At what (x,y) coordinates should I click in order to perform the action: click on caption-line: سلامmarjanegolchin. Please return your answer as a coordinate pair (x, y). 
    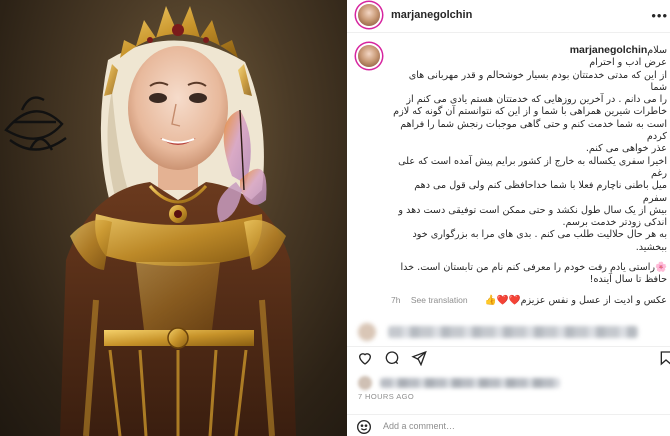
    Looking at the image, I should click on (618, 50).